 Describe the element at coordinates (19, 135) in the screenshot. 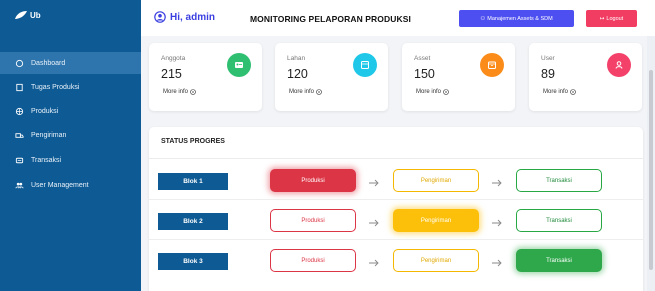

I see `truck-icon` at that location.